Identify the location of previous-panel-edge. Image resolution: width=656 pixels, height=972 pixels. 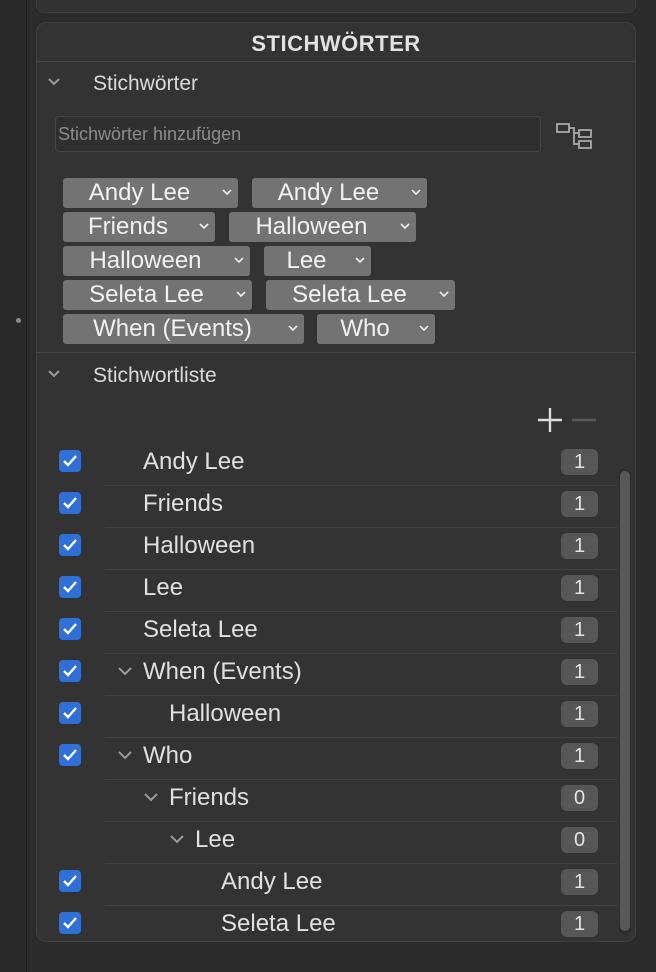
(336, 6).